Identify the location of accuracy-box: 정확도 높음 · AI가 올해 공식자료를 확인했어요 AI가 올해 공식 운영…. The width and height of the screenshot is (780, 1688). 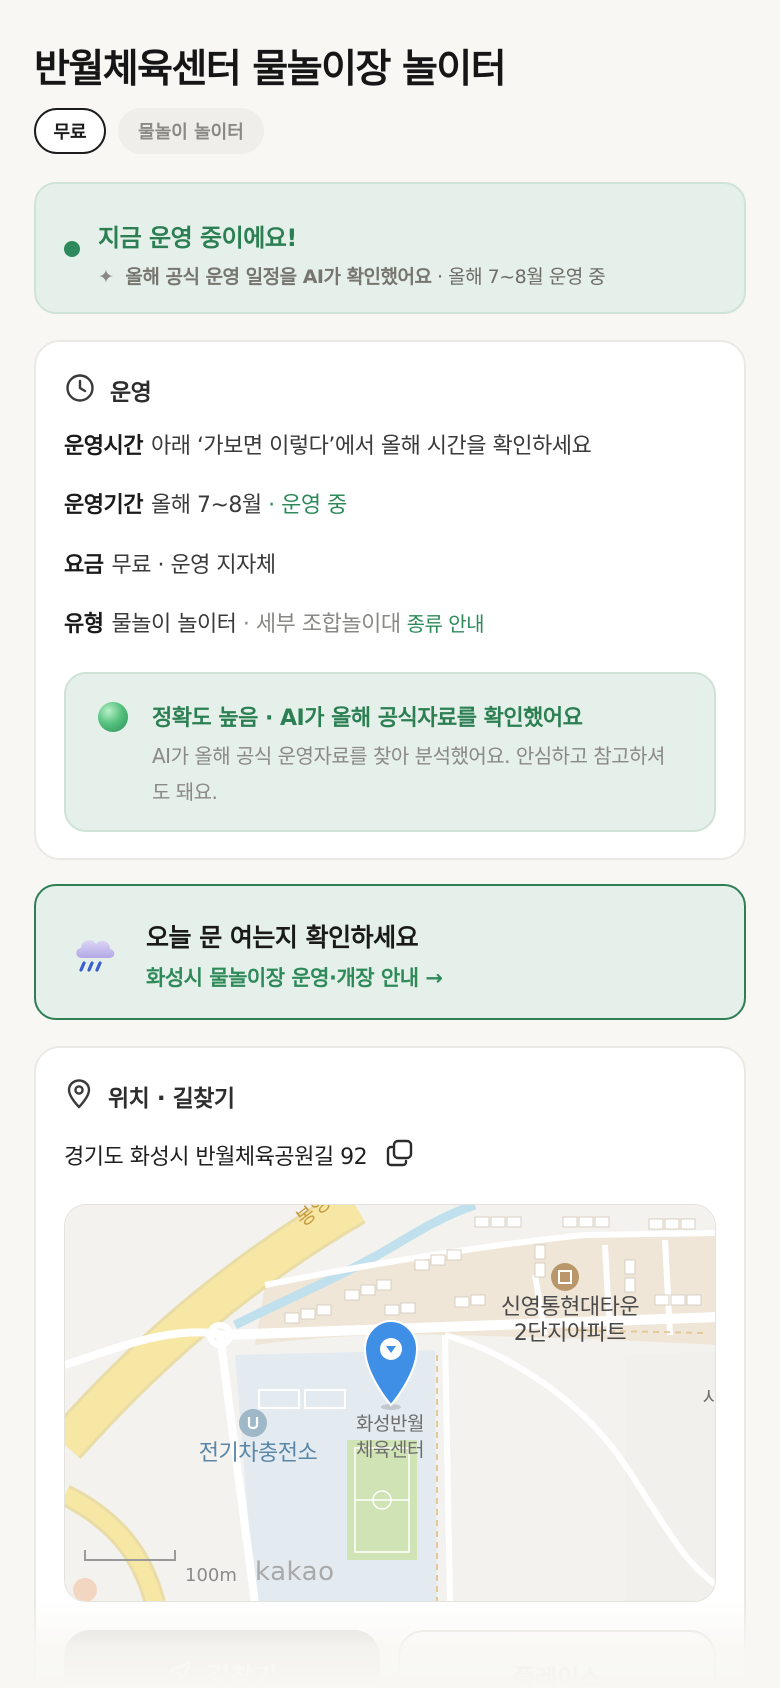
(390, 752).